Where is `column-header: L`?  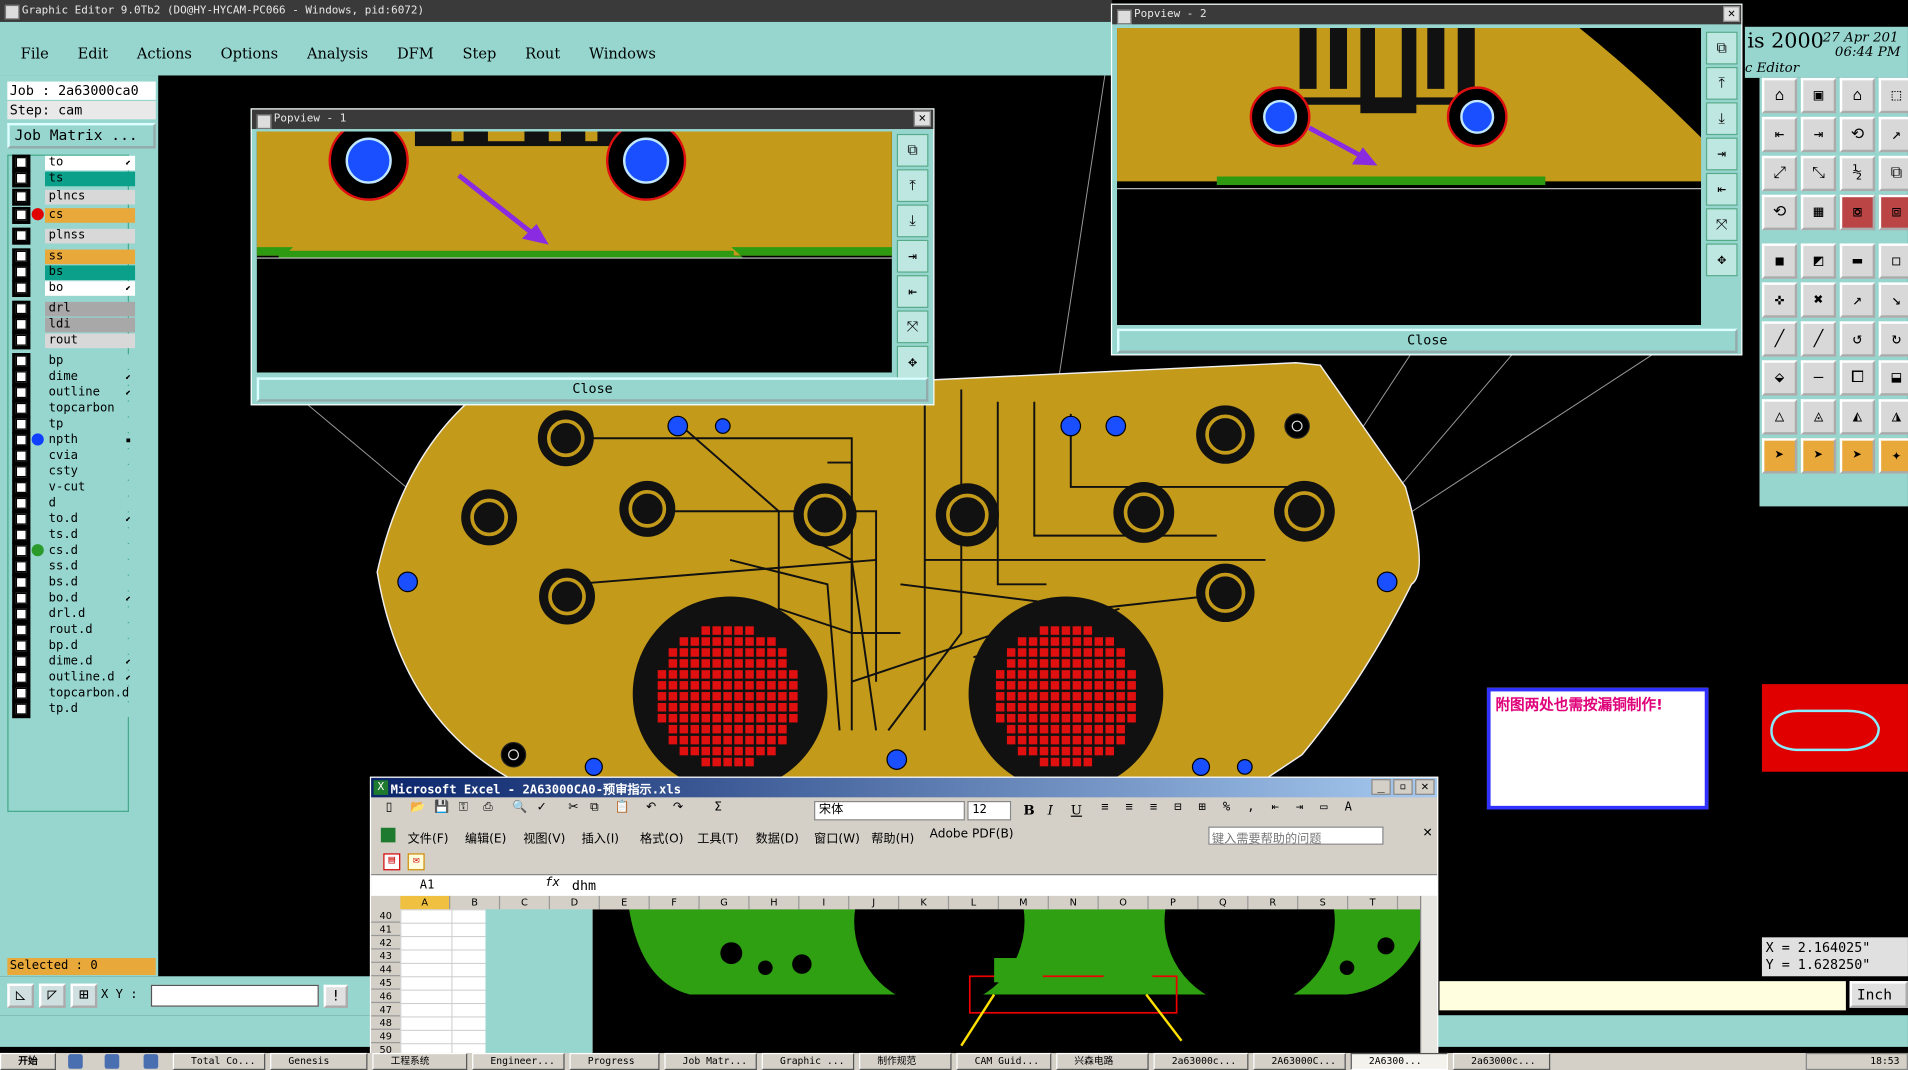
column-header: L is located at coordinates (974, 902).